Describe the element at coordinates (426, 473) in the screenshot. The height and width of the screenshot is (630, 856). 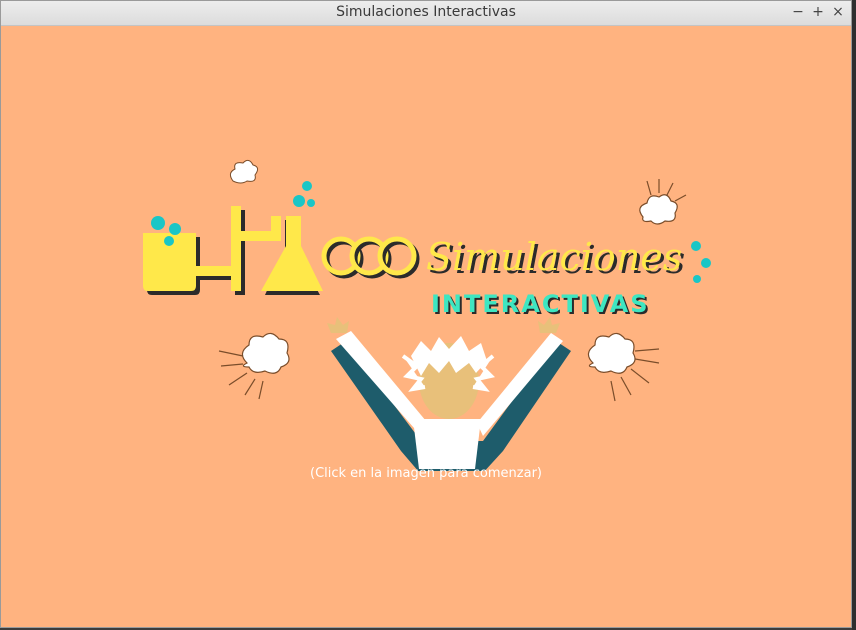
I see `start-instruction: (Click en la imagen para comenzar)` at that location.